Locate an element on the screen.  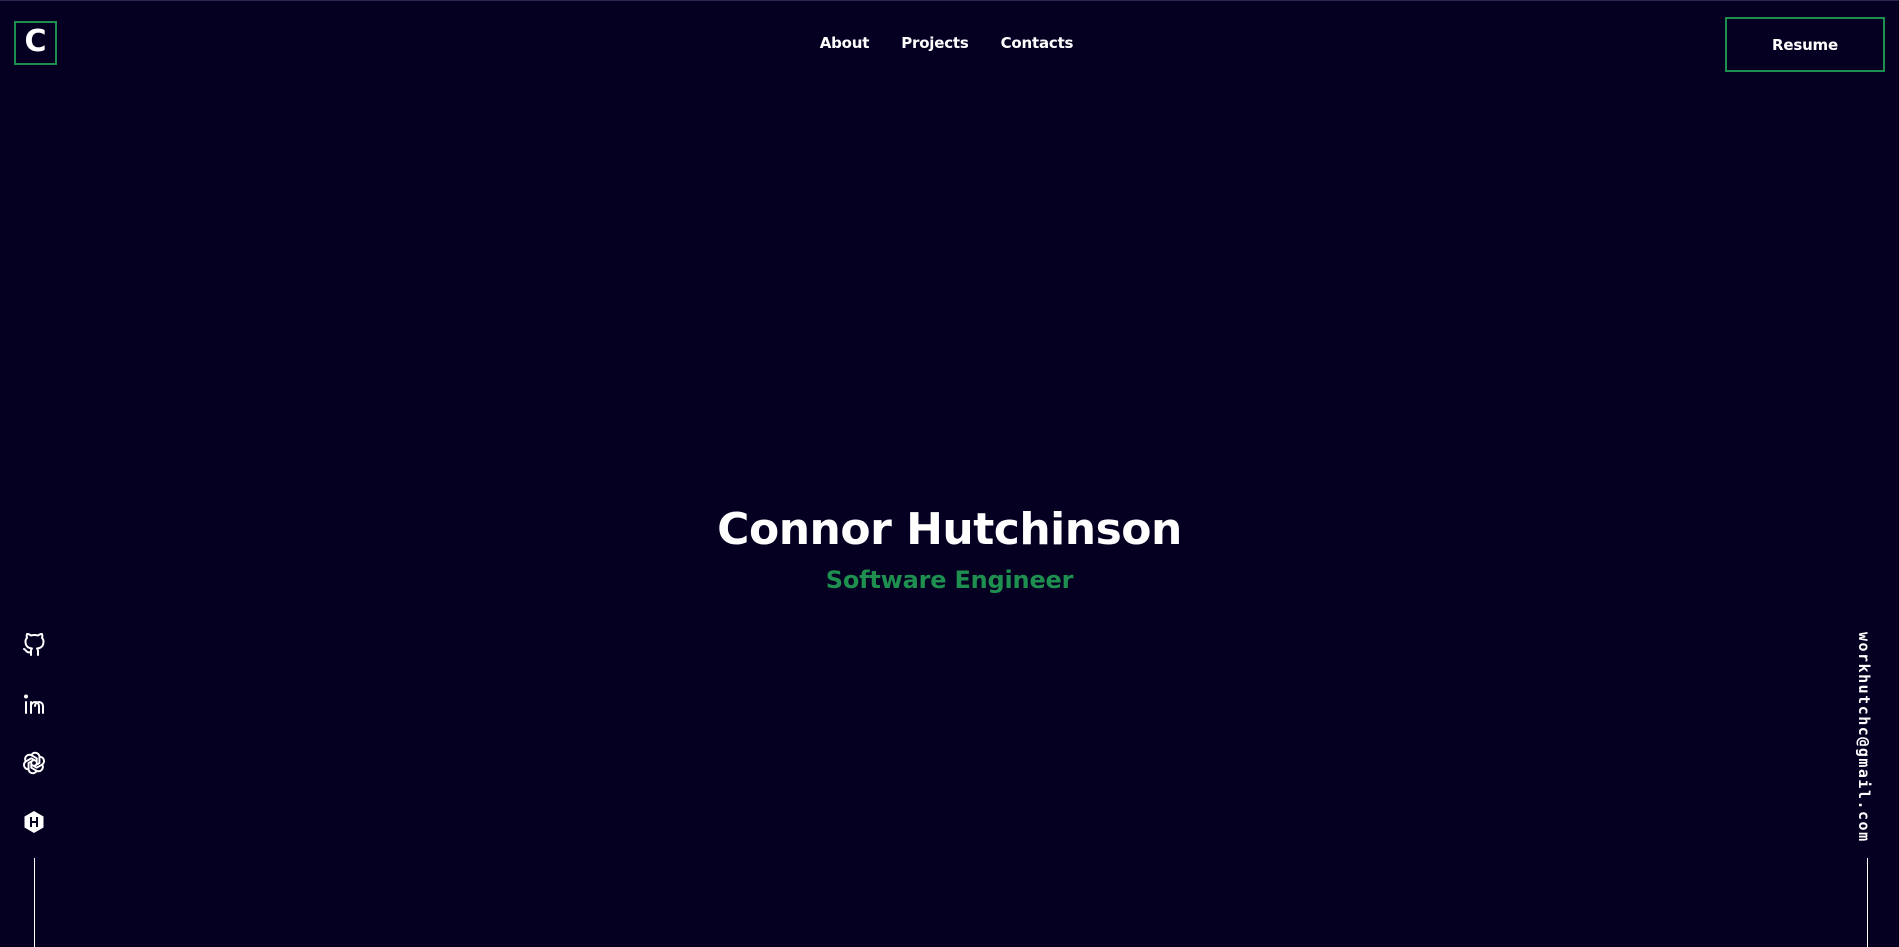
openai-link is located at coordinates (34, 763).